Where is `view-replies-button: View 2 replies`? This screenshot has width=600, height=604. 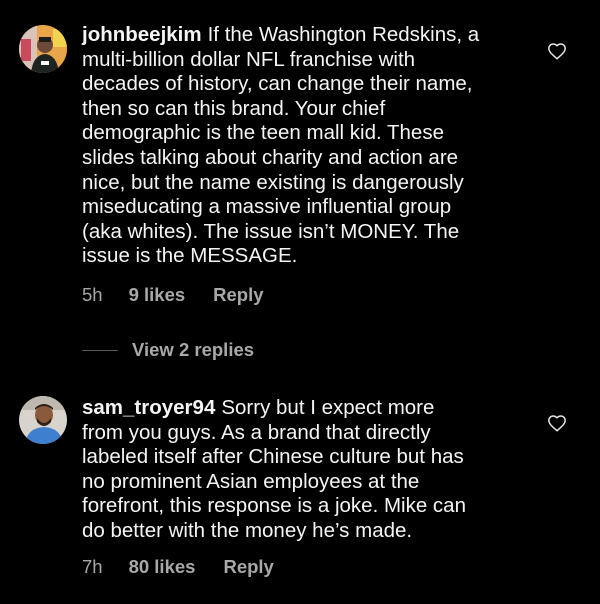
view-replies-button: View 2 replies is located at coordinates (168, 350).